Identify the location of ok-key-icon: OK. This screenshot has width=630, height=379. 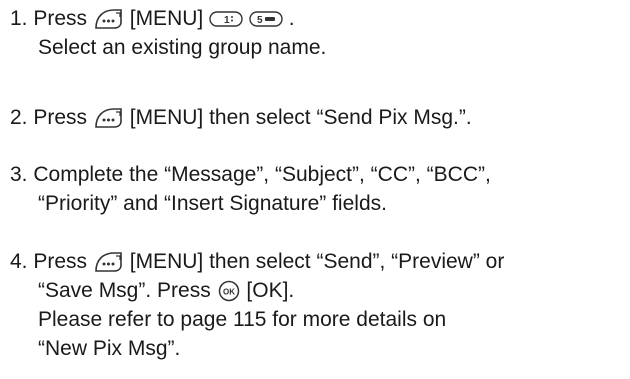
(229, 291).